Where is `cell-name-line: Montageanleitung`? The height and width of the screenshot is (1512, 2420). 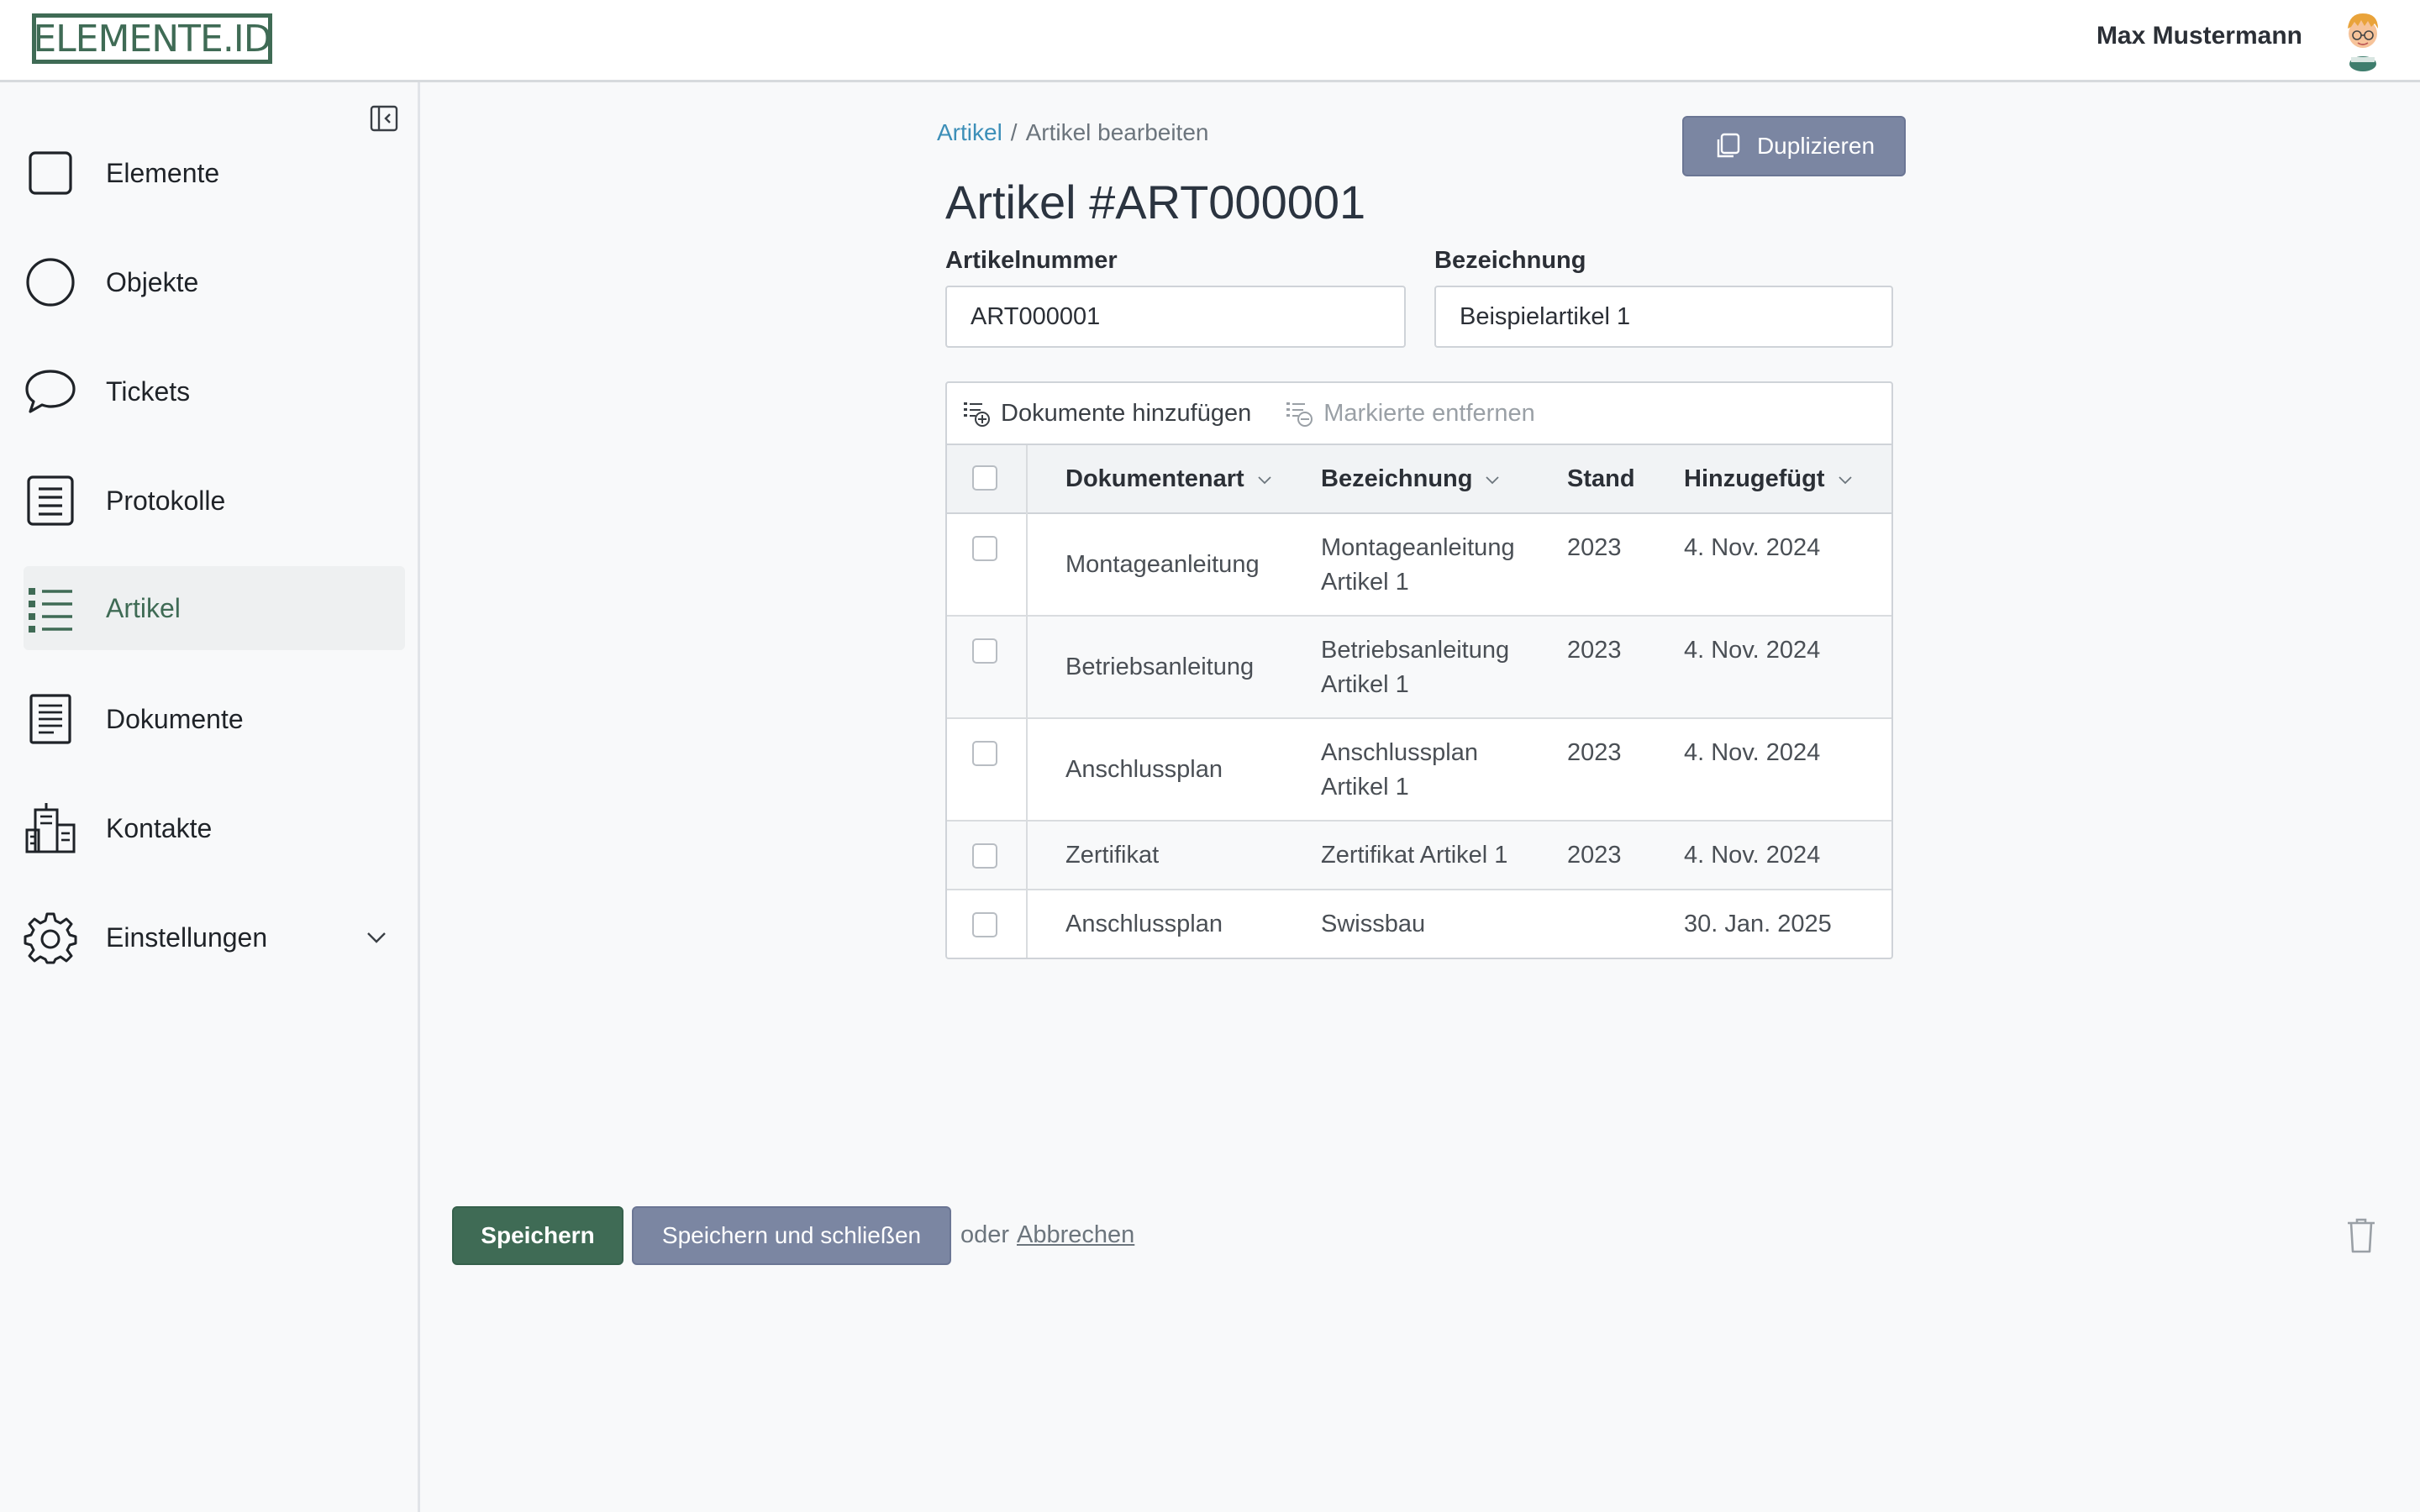
cell-name-line: Montageanleitung is located at coordinates (1418, 547).